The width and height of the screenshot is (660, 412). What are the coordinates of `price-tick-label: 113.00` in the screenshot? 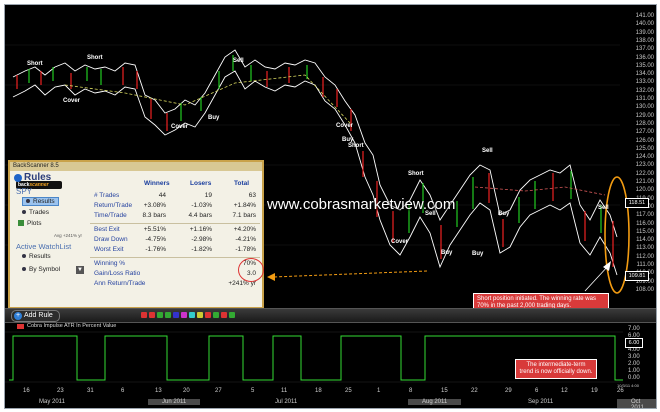 It's located at (645, 248).